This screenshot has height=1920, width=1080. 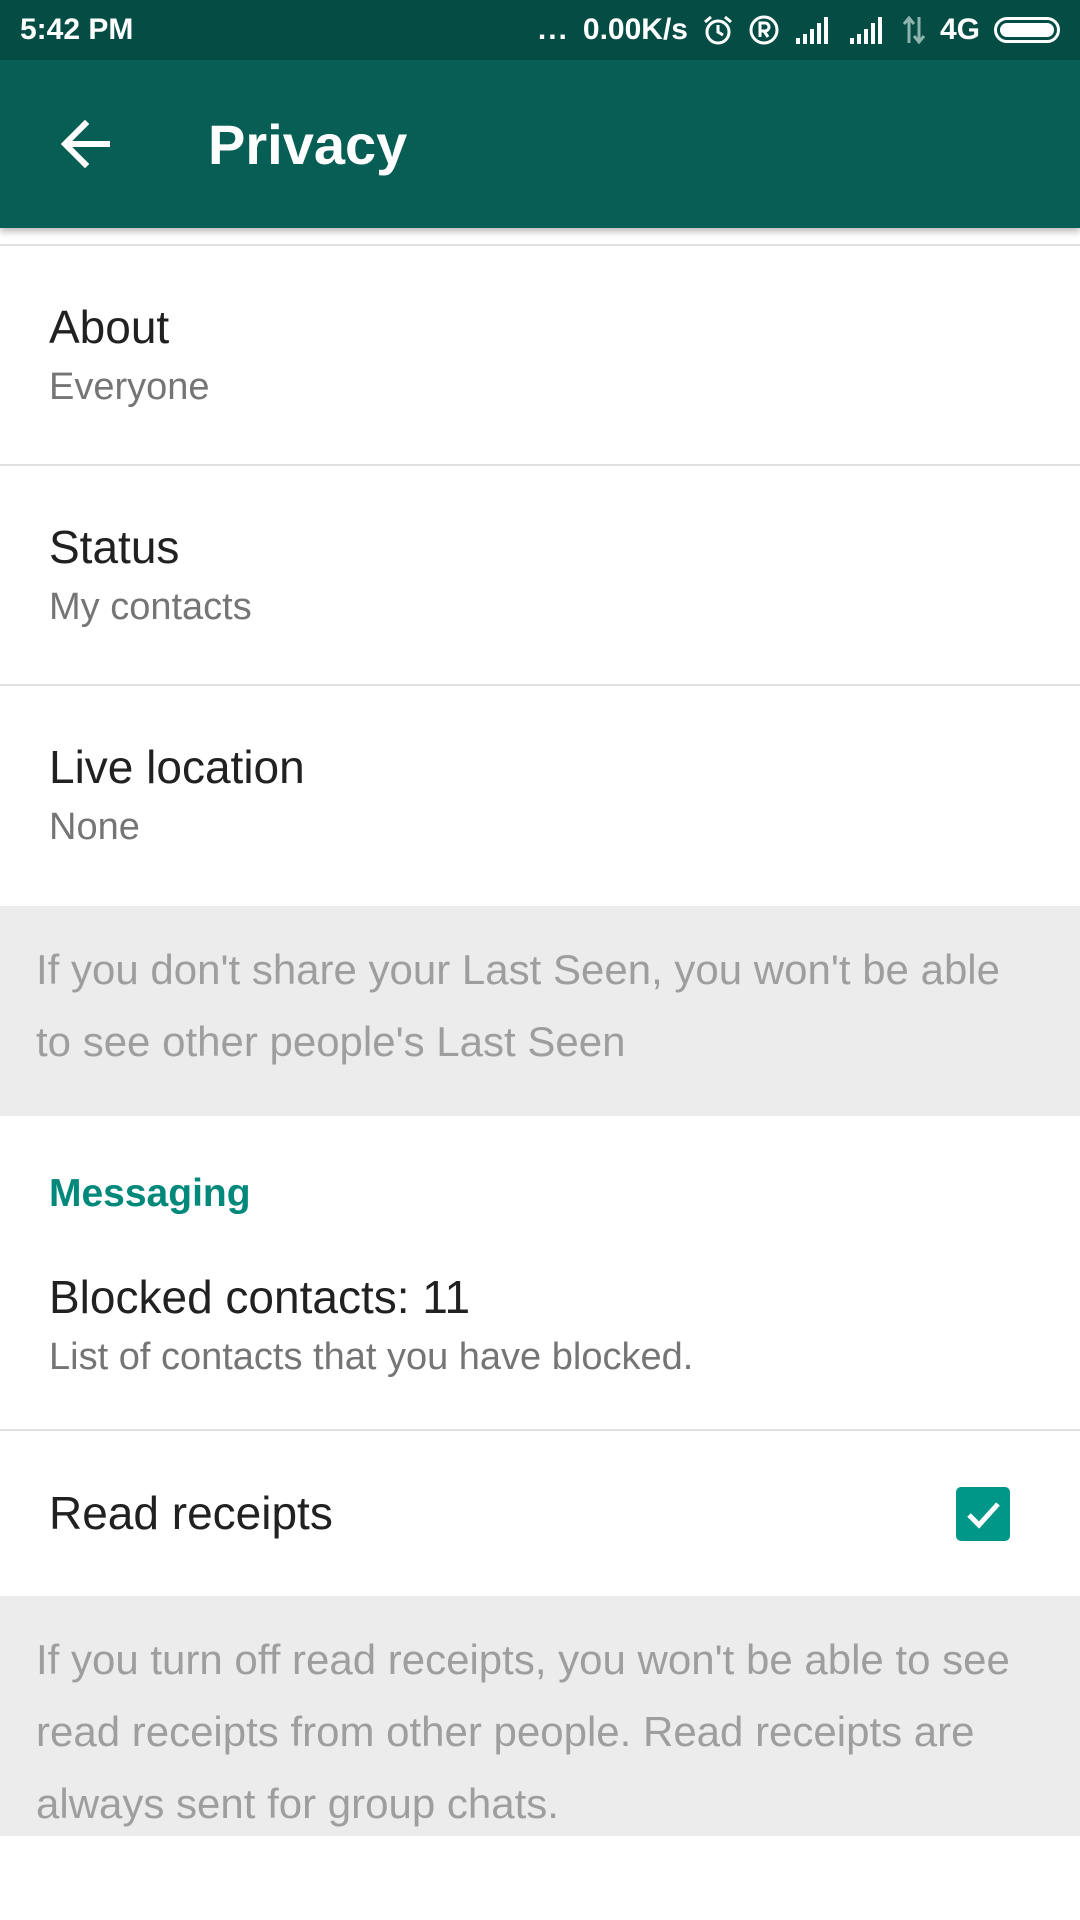 What do you see at coordinates (129, 387) in the screenshot?
I see `setting-value: Everyone` at bounding box center [129, 387].